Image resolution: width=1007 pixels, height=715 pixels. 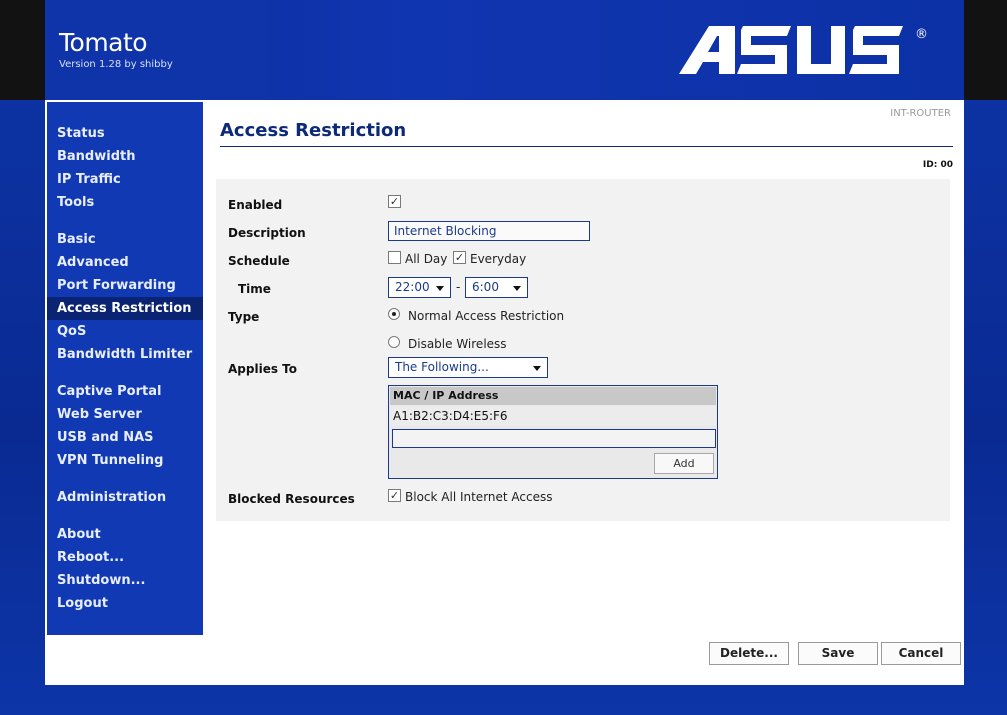 What do you see at coordinates (920, 113) in the screenshot?
I see `router-name: INT-ROUTER` at bounding box center [920, 113].